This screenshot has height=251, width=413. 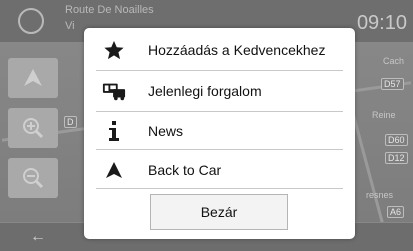 I want to click on star-icon, so click(x=114, y=50).